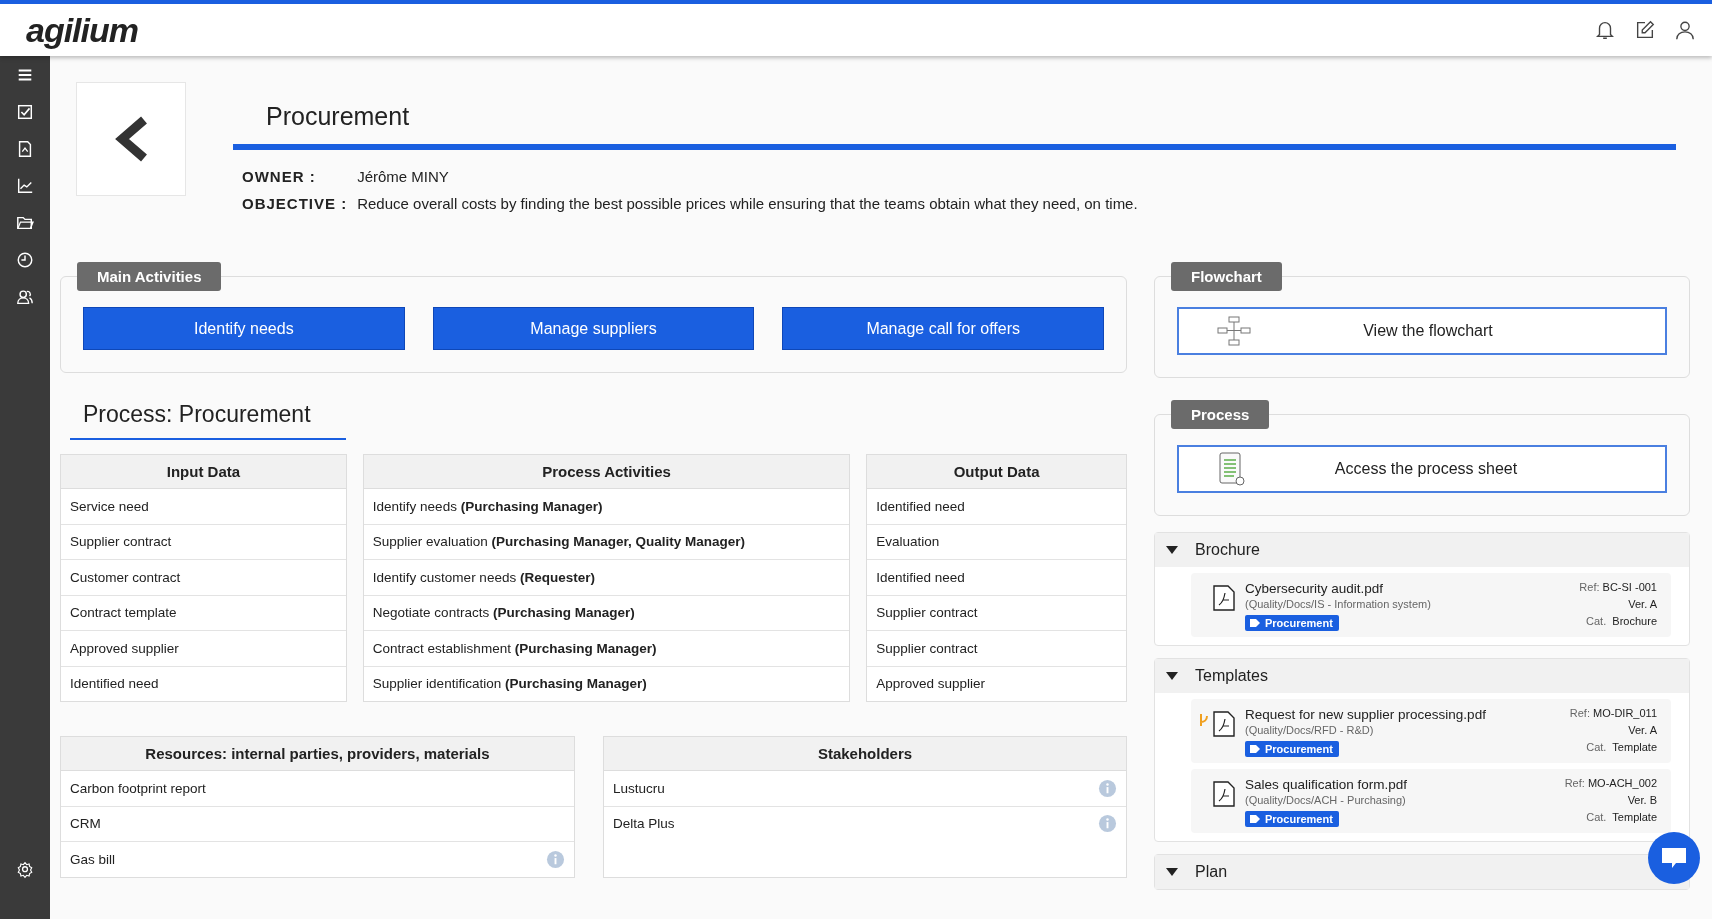 This screenshot has width=1712, height=919. What do you see at coordinates (25, 149) in the screenshot?
I see `document-icon` at bounding box center [25, 149].